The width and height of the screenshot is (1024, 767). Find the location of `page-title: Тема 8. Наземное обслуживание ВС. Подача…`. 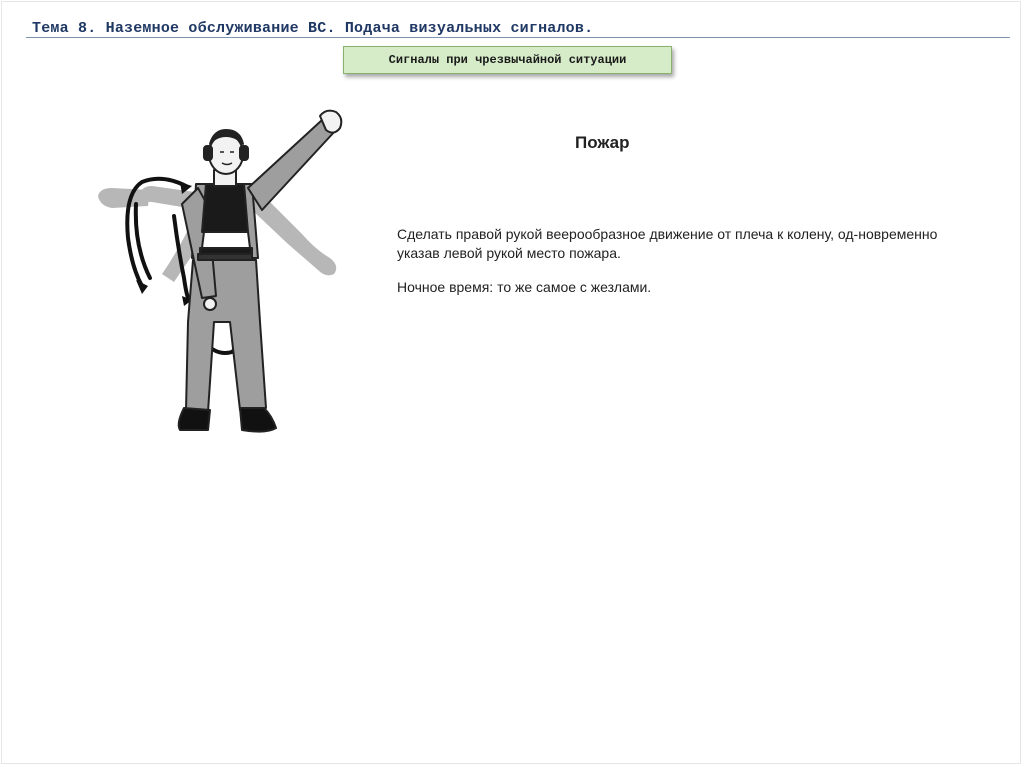

page-title: Тема 8. Наземное обслуживание ВС. Подача… is located at coordinates (313, 28).